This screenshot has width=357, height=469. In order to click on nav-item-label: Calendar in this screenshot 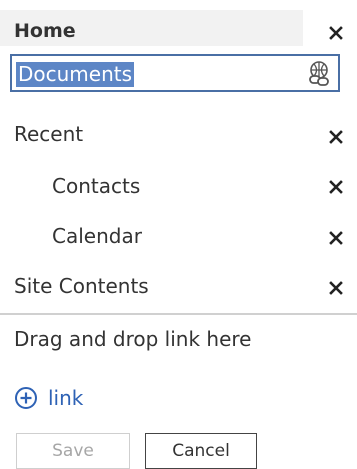, I will do `click(97, 236)`.